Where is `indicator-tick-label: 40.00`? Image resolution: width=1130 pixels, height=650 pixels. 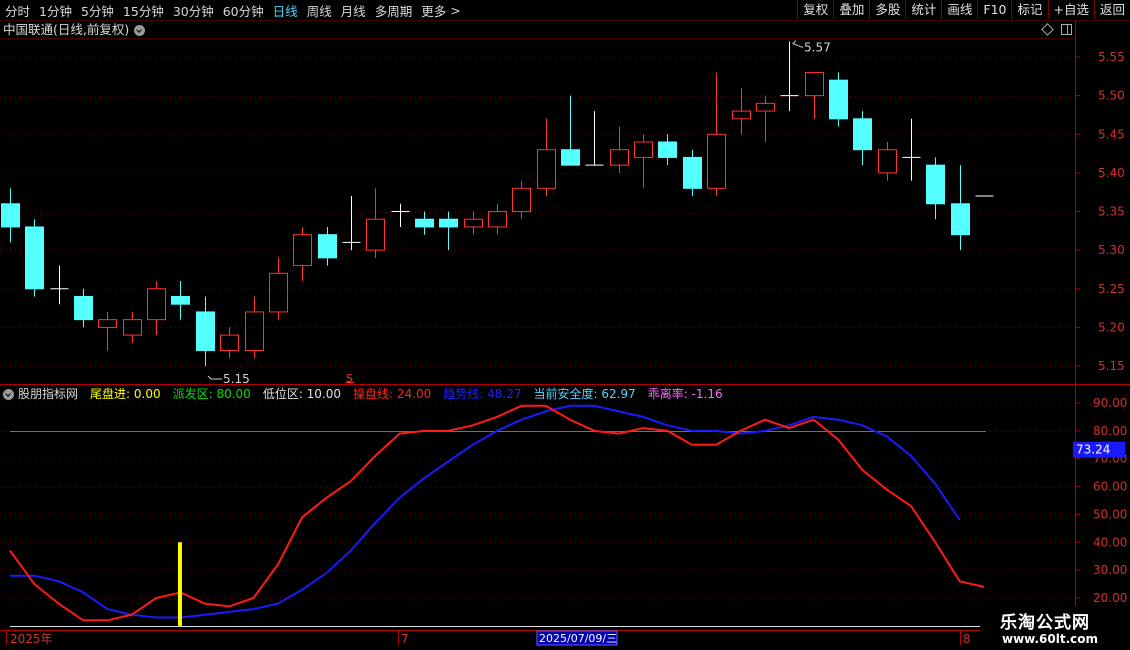 indicator-tick-label: 40.00 is located at coordinates (1110, 542).